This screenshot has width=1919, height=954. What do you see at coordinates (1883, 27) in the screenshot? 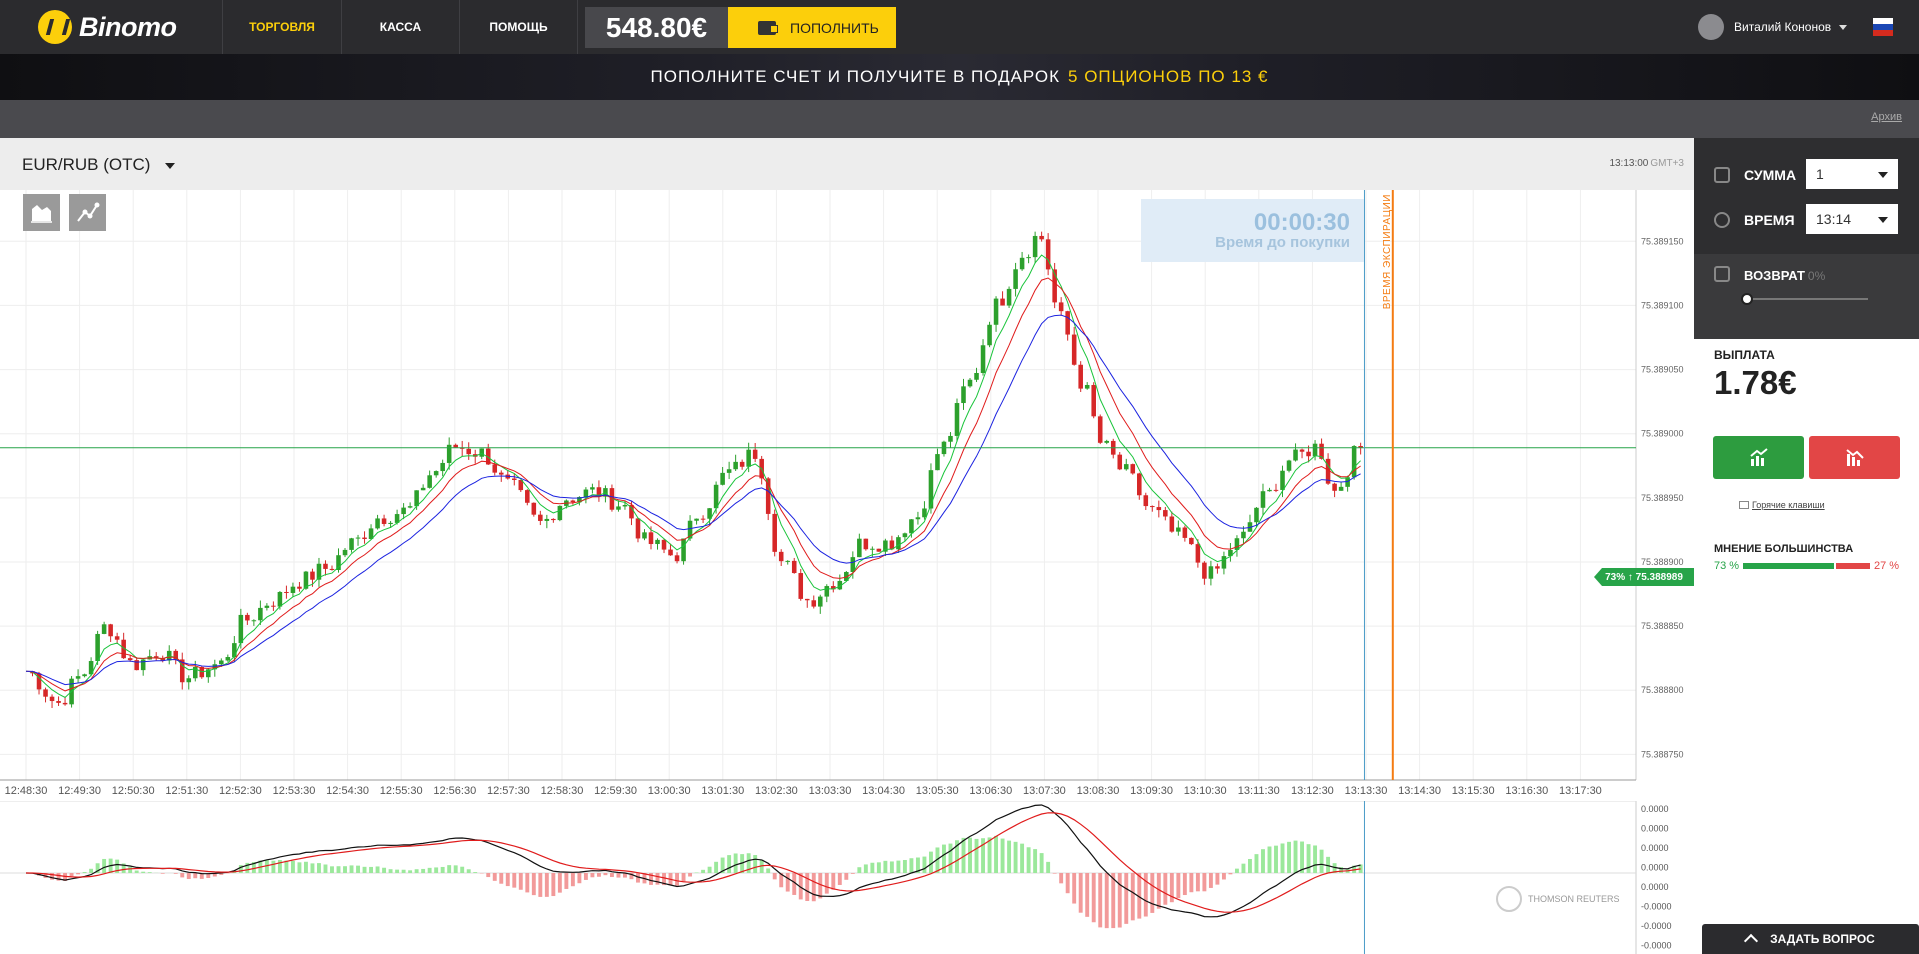
I see `russian-flag-icon` at bounding box center [1883, 27].